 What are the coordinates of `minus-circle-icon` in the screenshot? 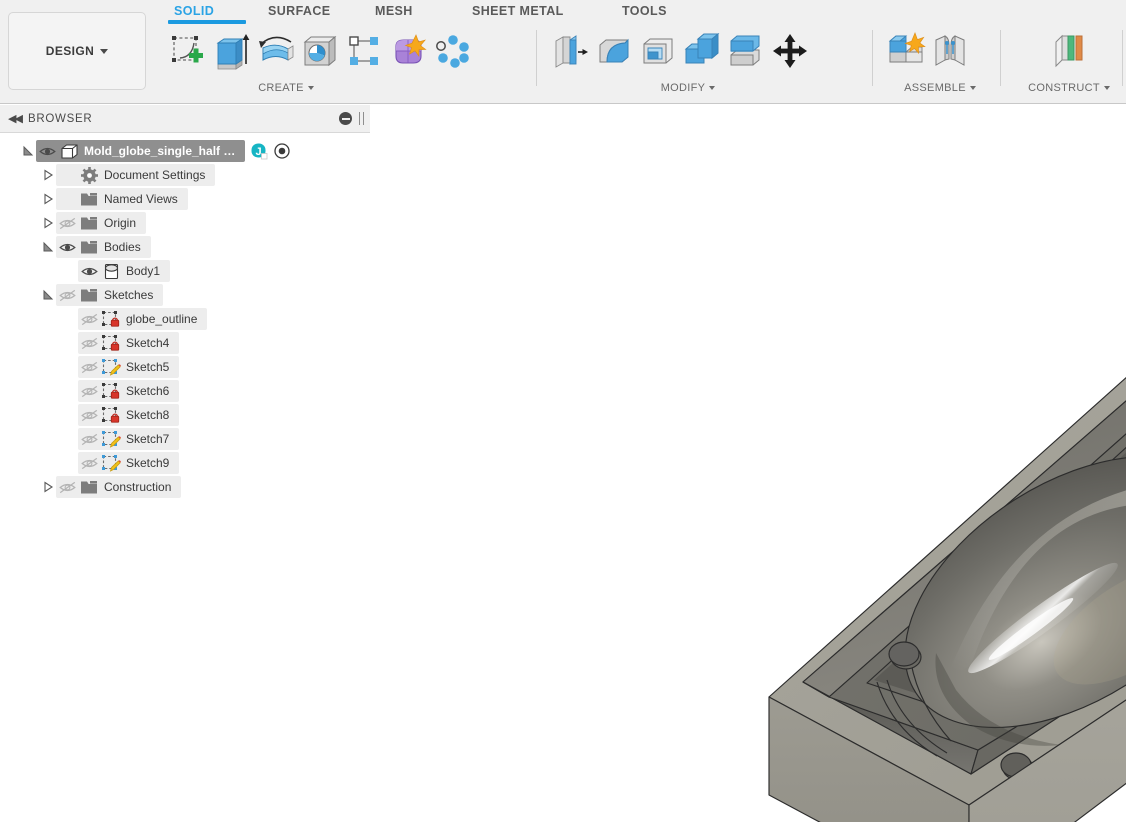 It's located at (345, 118).